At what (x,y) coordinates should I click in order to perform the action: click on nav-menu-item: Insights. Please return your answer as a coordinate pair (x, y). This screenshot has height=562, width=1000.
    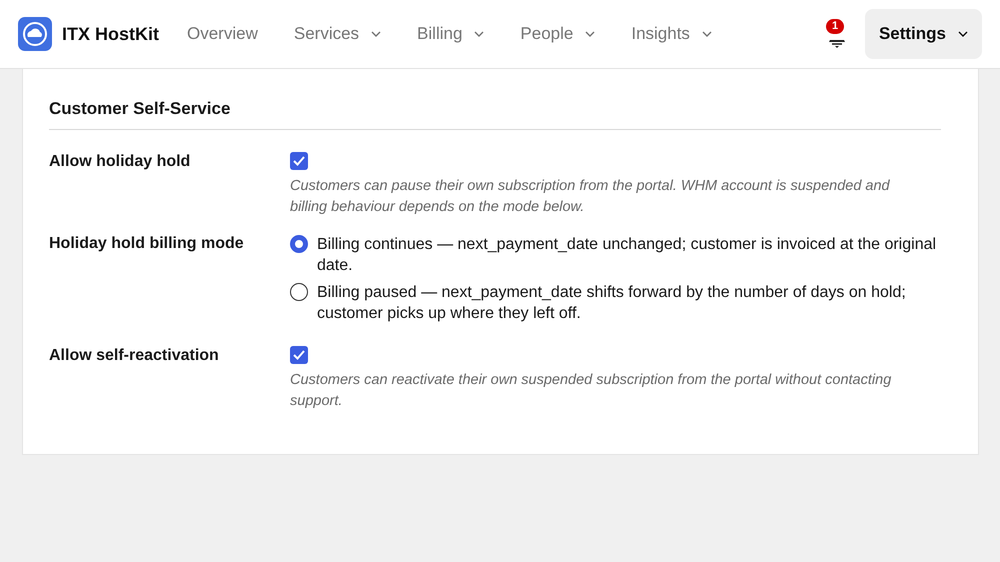
    Looking at the image, I should click on (671, 34).